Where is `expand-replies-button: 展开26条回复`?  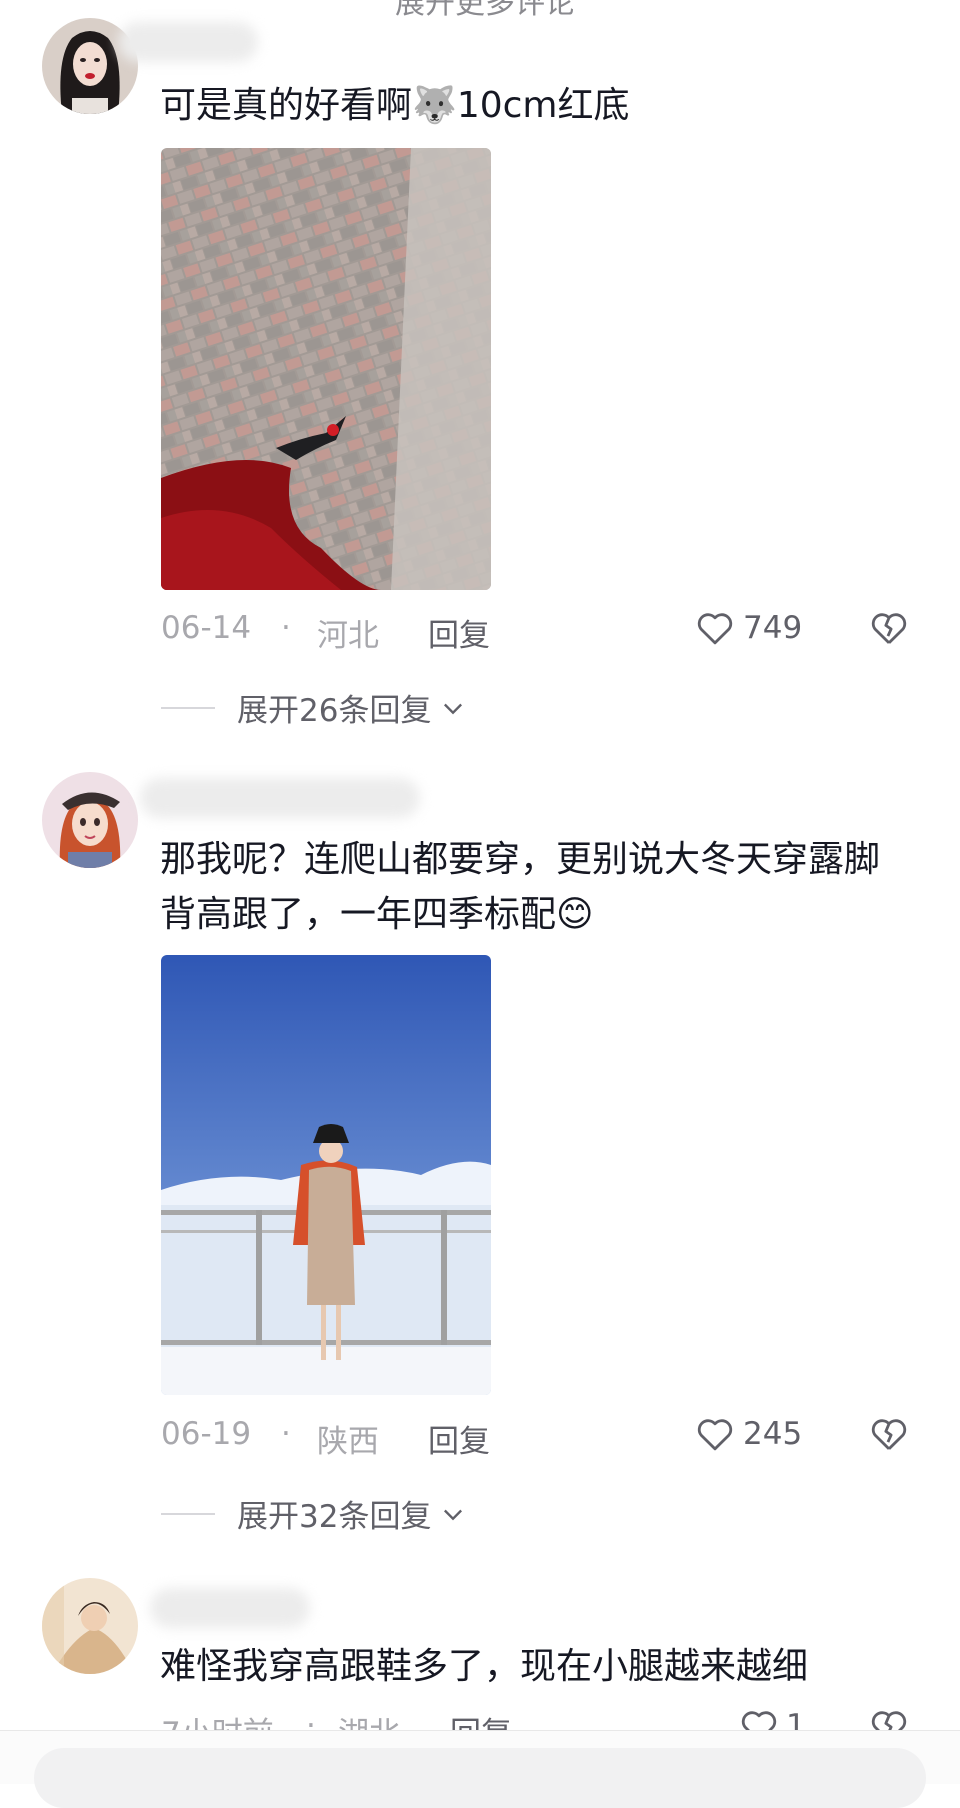
expand-replies-button: 展开26条回复 is located at coordinates (314, 707).